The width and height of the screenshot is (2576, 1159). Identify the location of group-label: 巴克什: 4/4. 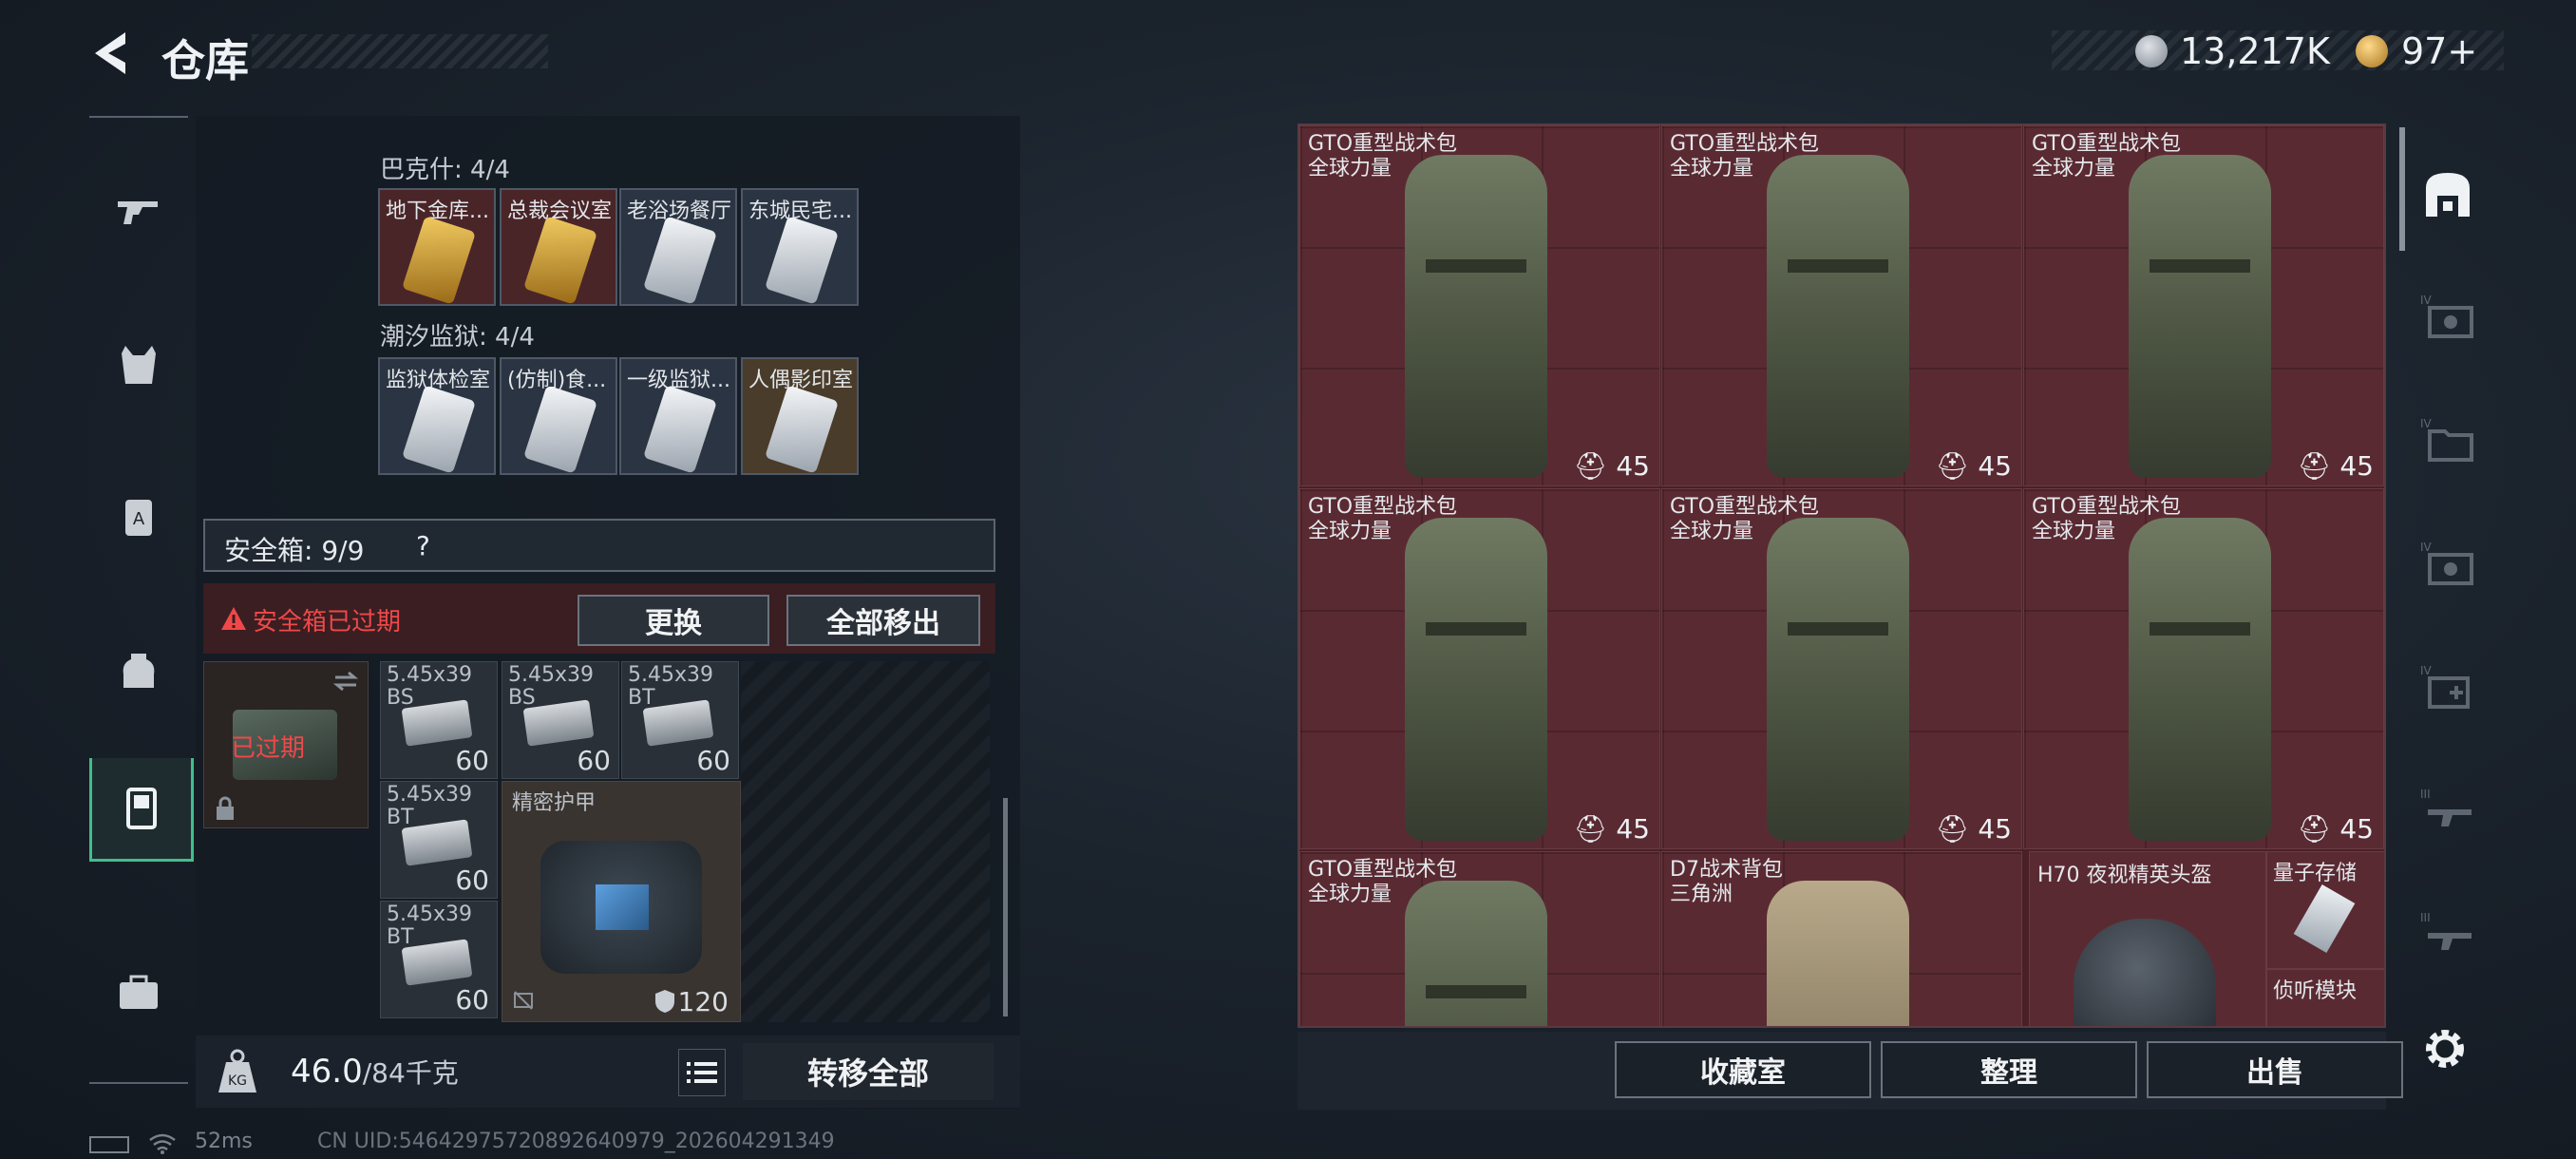
(445, 170).